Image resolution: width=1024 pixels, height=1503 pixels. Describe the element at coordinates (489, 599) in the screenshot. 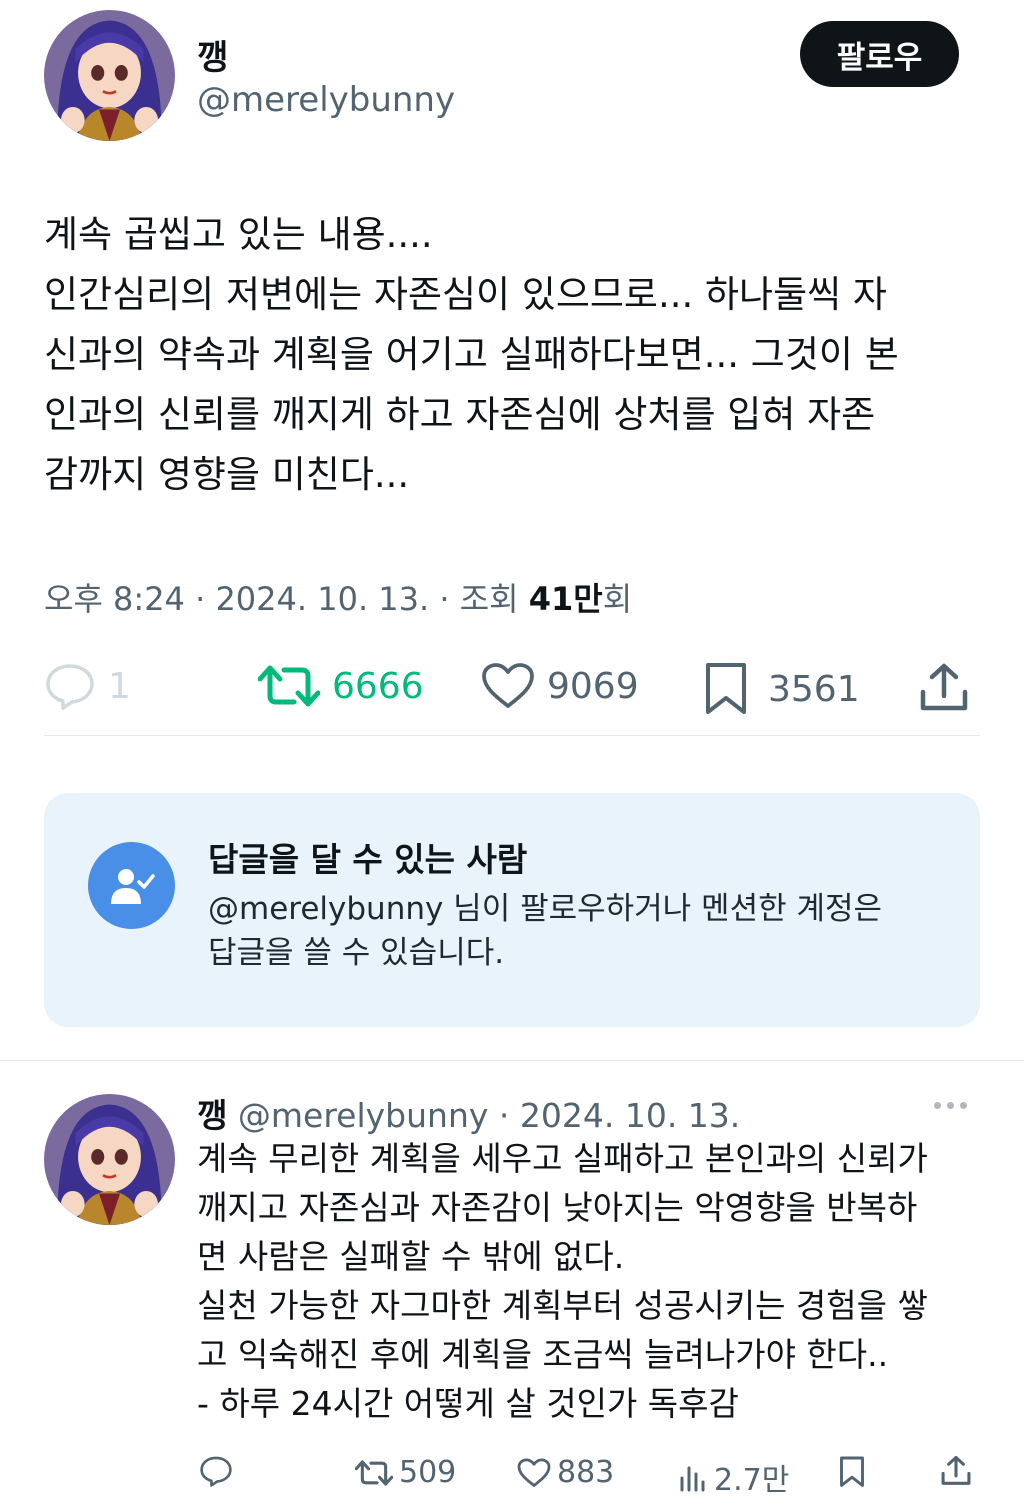

I see `views-label: 조회` at that location.